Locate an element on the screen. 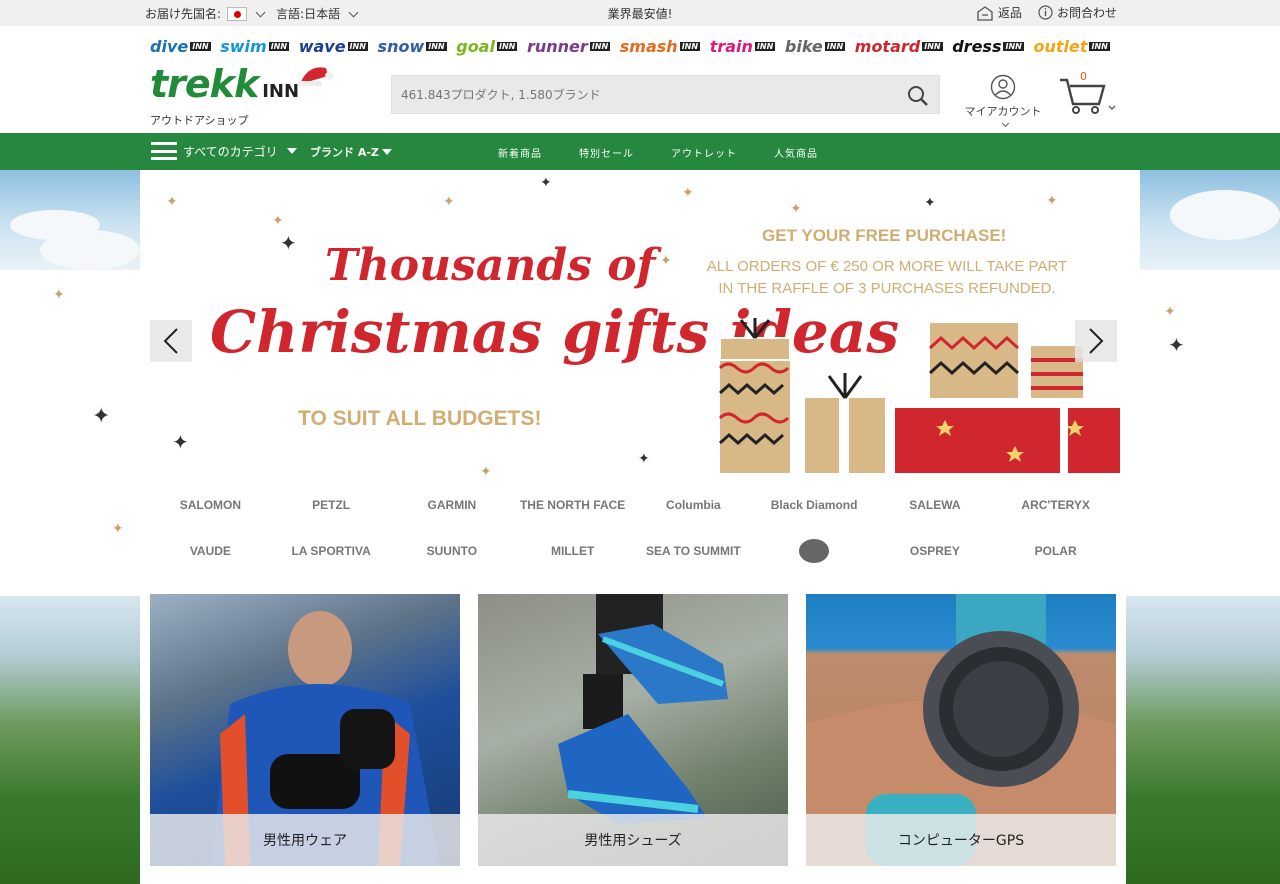  all-categories-menu: すべてのカテゴリ is located at coordinates (224, 151).